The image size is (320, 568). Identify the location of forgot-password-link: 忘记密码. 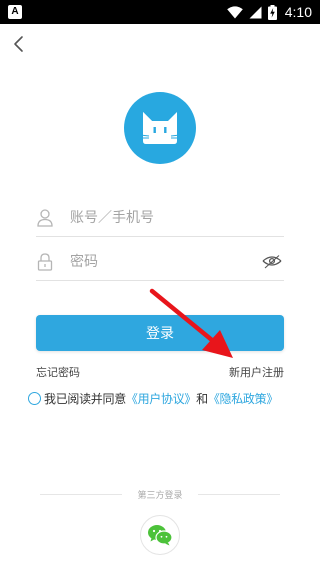
(58, 372).